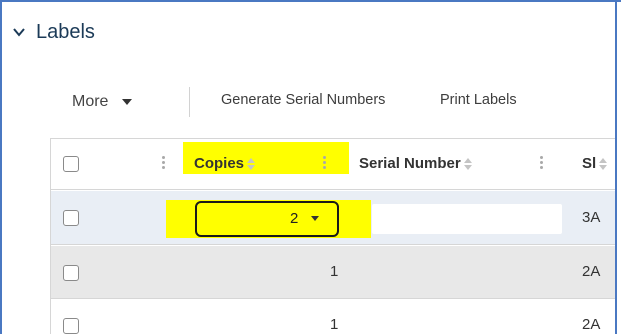 The image size is (621, 334). I want to click on toolbar: More, so click(102, 102).